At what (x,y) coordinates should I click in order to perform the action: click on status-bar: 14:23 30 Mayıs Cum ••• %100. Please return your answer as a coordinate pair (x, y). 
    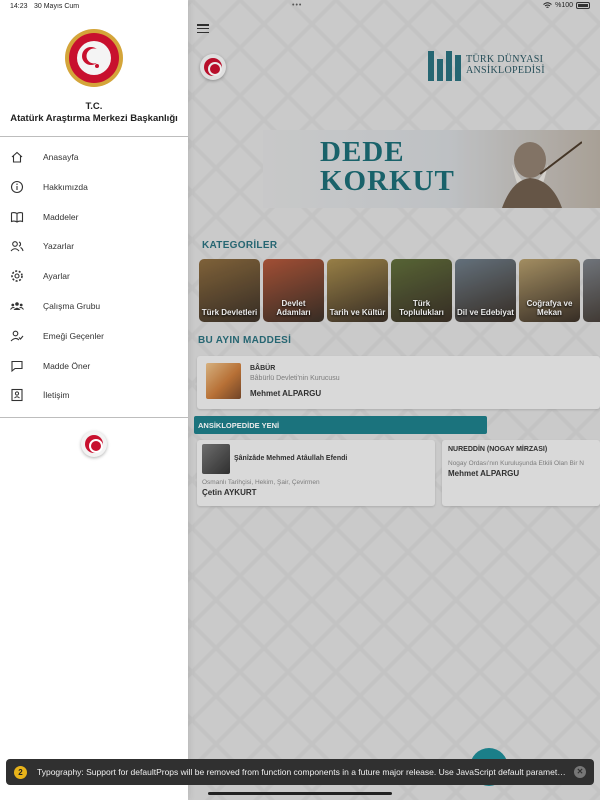
    Looking at the image, I should click on (300, 7).